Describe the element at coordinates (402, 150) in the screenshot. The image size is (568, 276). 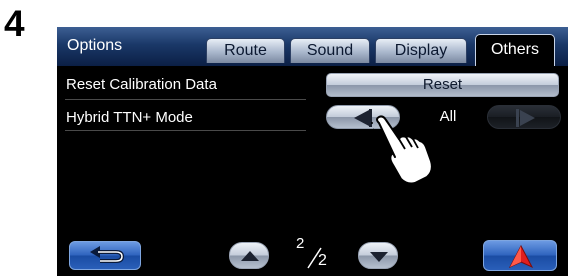
I see `pointing-hand-icon` at that location.